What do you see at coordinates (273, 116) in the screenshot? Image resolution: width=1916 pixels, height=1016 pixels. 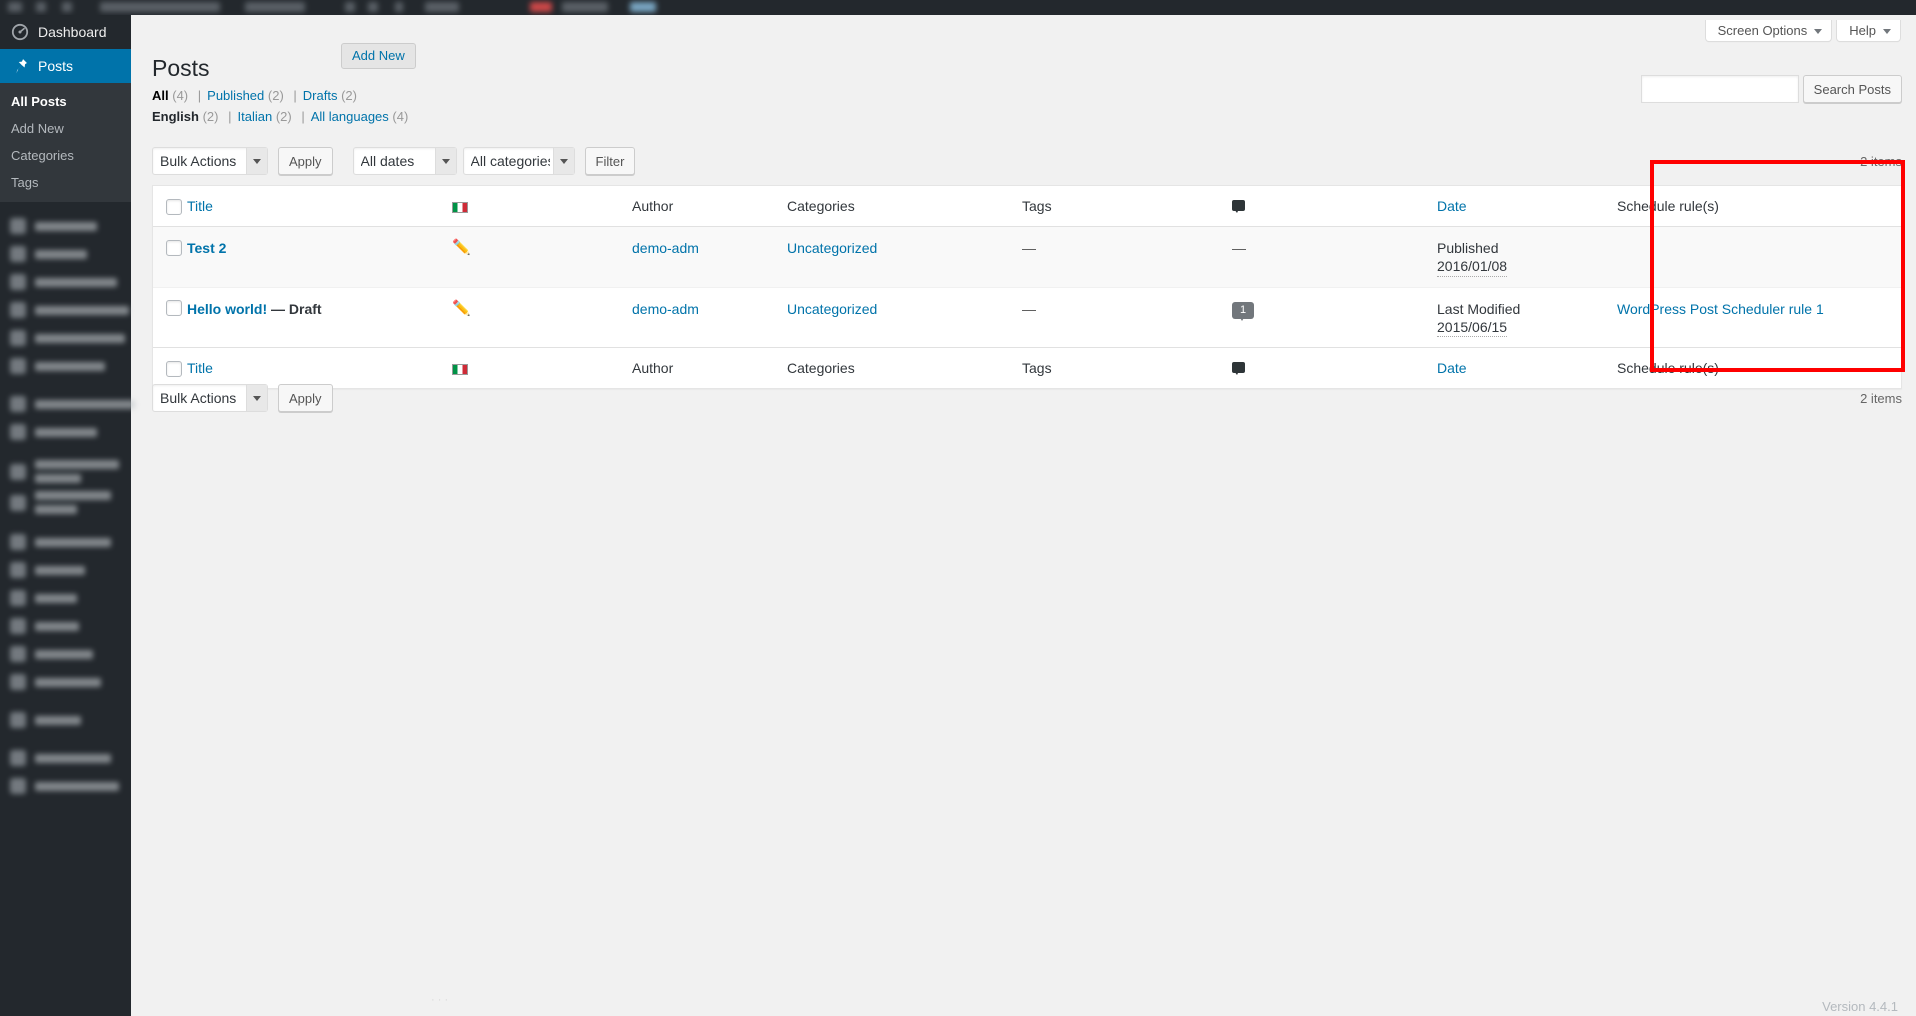 I see `language-filter-italian: Italian (2) |` at bounding box center [273, 116].